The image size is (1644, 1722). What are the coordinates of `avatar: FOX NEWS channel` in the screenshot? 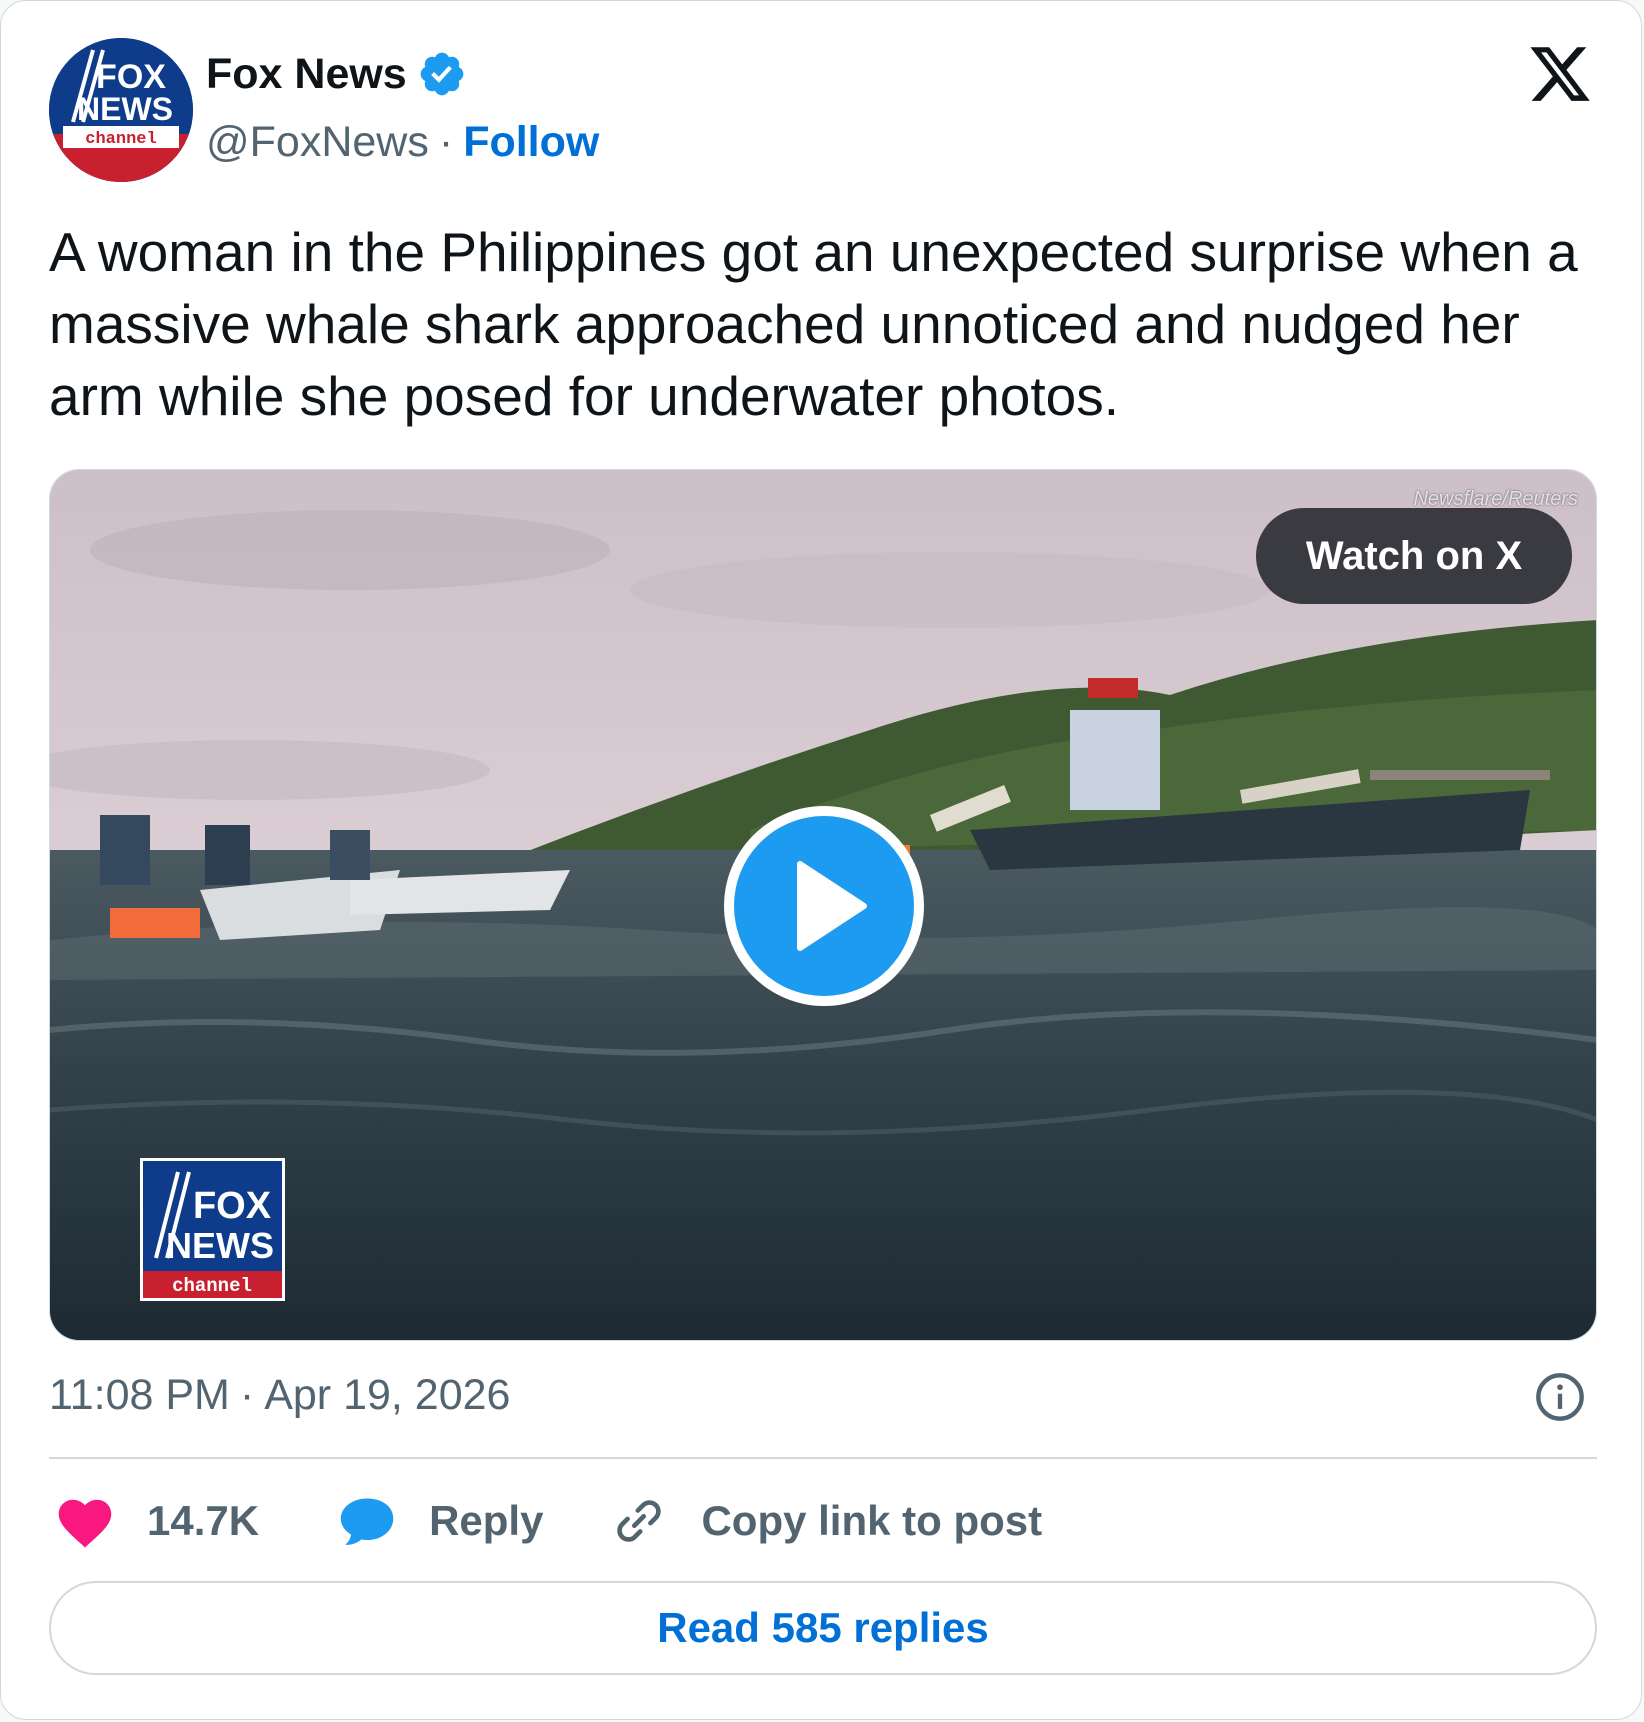 It's located at (121, 110).